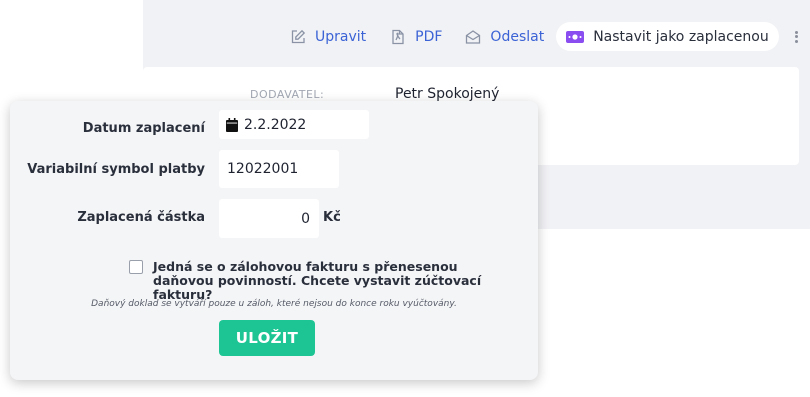 This screenshot has height=397, width=810. I want to click on payment-date-value: 2.2.2022, so click(275, 124).